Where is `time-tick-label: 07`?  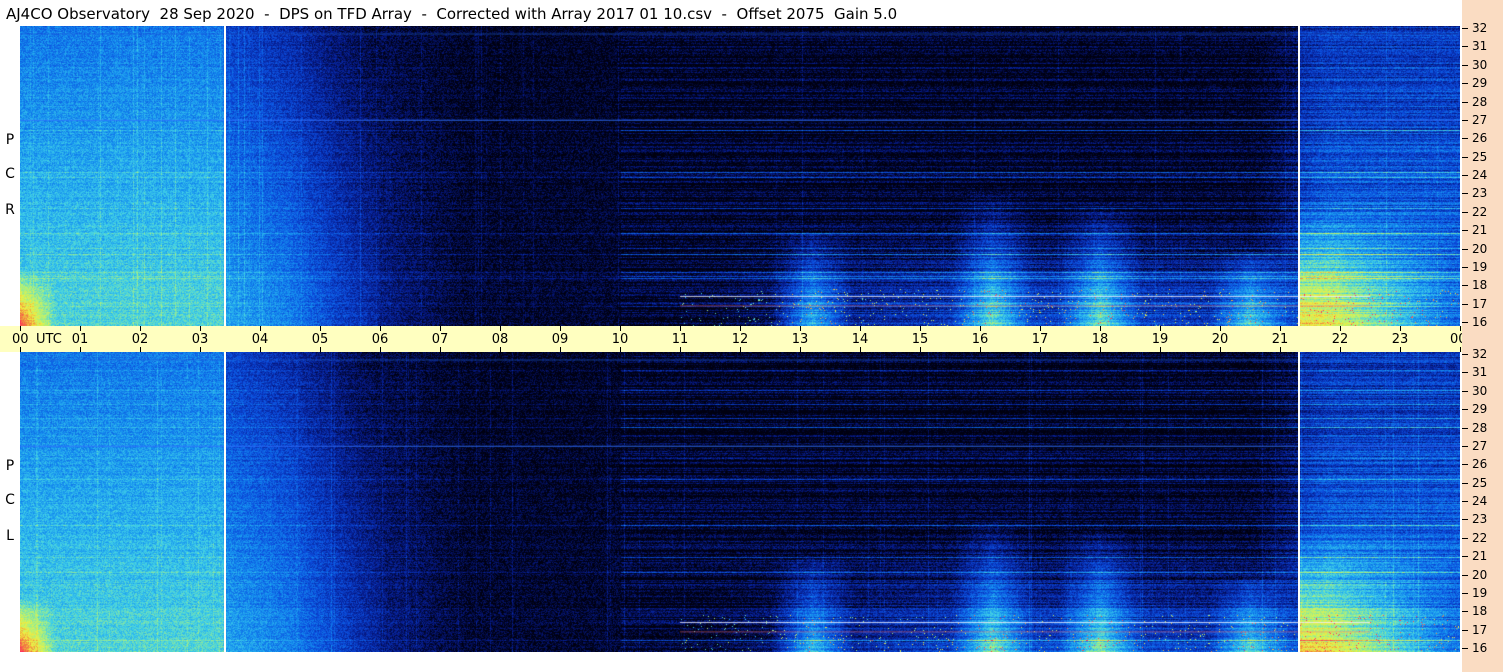
time-tick-label: 07 is located at coordinates (440, 339).